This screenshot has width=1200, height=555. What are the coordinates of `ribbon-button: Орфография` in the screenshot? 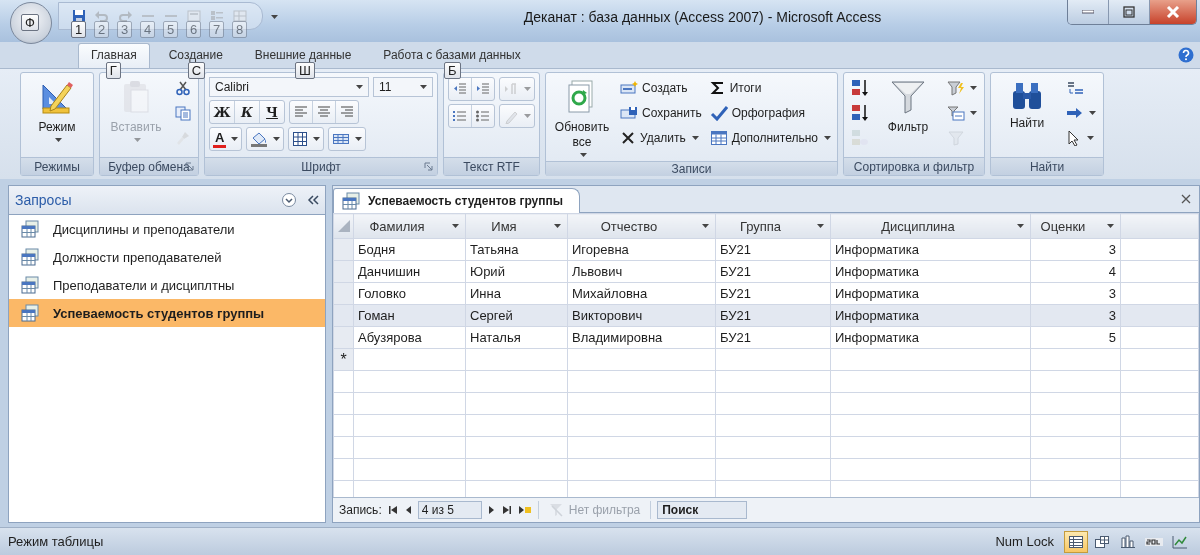 It's located at (757, 113).